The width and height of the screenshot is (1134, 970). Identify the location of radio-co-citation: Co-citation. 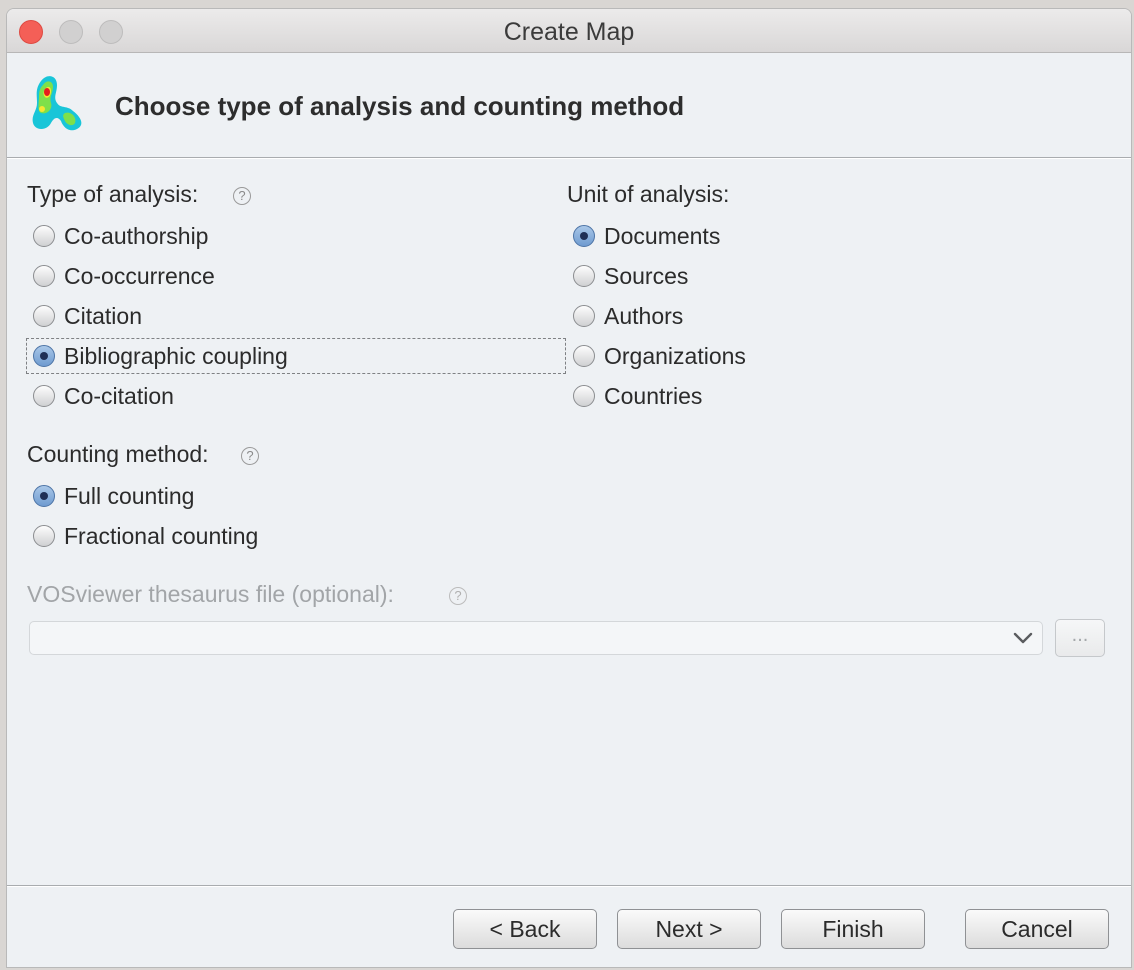
(103, 396).